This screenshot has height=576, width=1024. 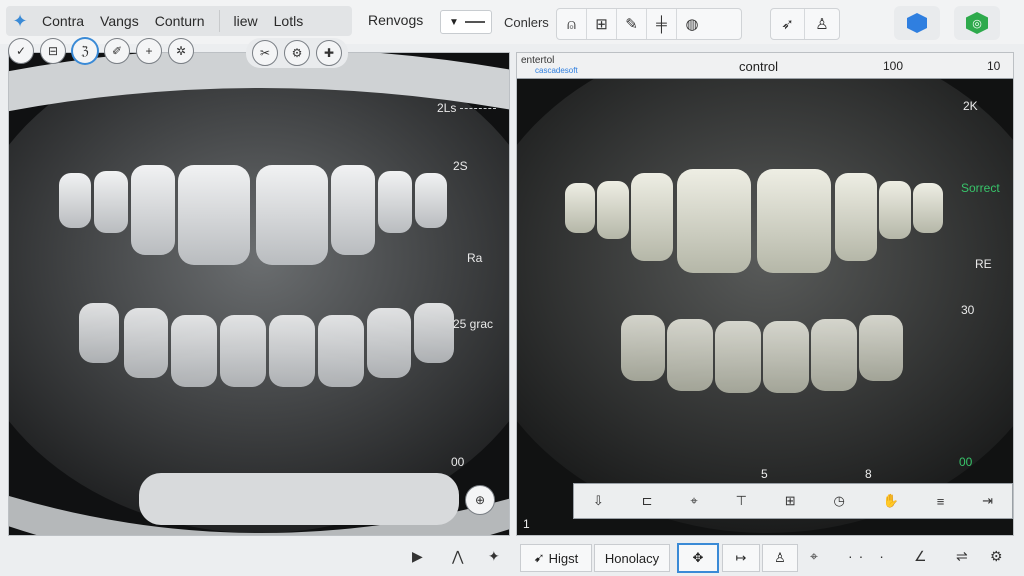 What do you see at coordinates (647, 501) in the screenshot?
I see `bracket-icon: ⊏` at bounding box center [647, 501].